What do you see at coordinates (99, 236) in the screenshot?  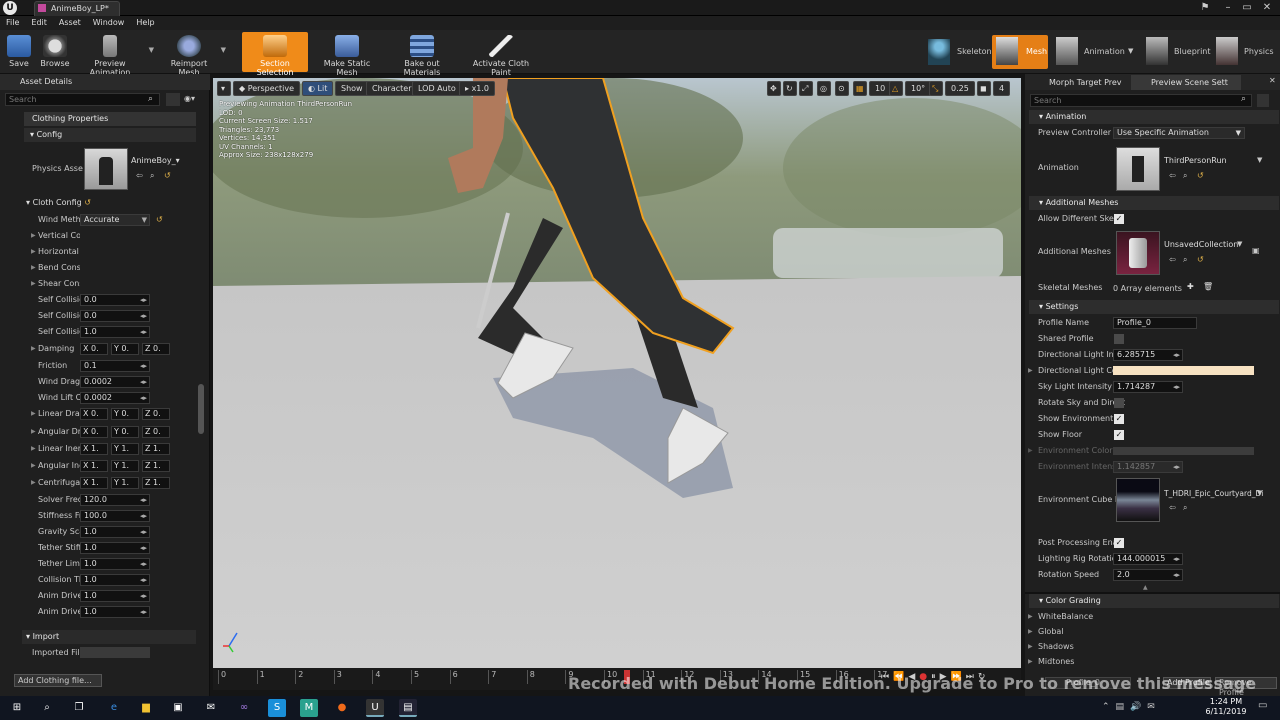 I see `collapsed-row: ▶ Vertical Co` at bounding box center [99, 236].